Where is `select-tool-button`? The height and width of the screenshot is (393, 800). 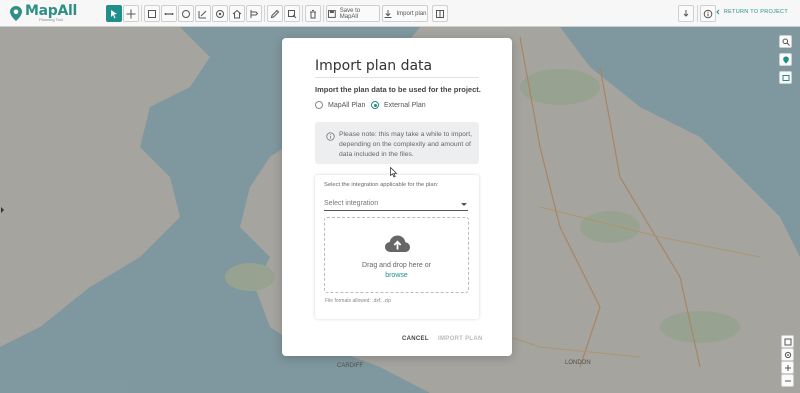
select-tool-button is located at coordinates (114, 13).